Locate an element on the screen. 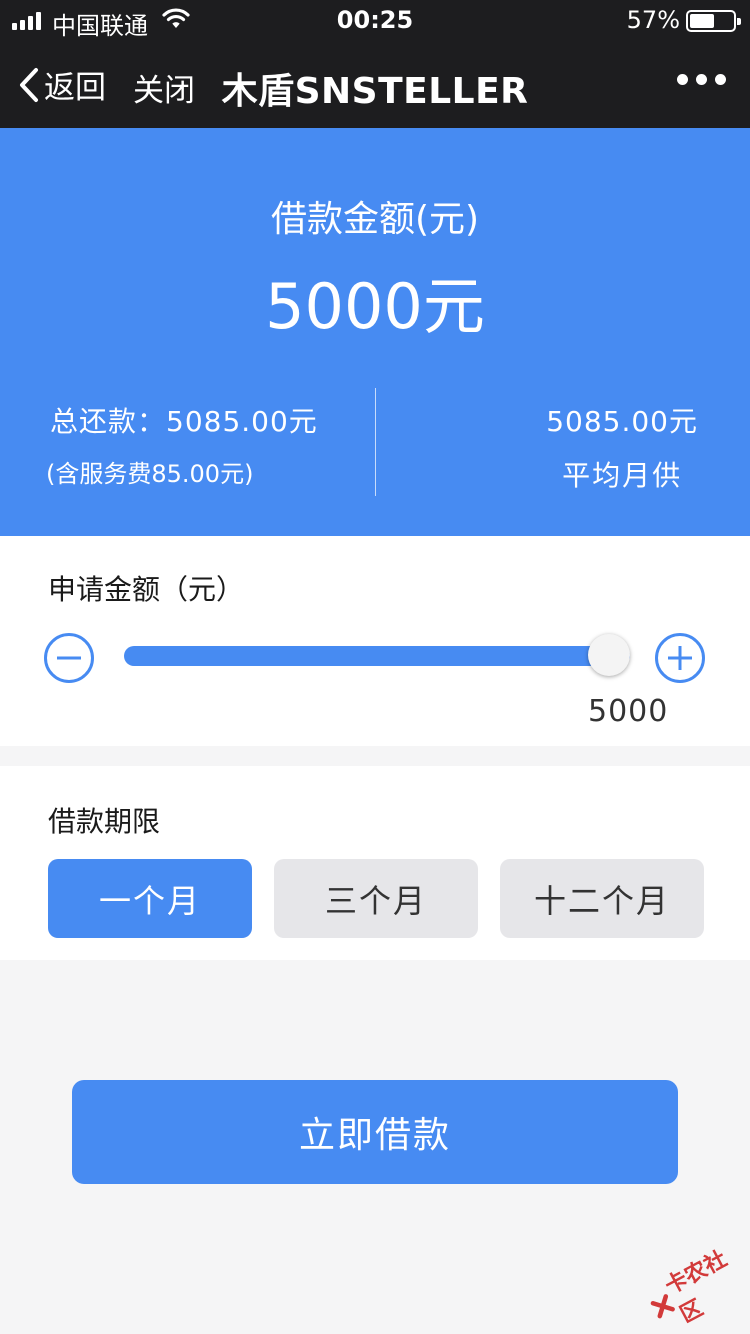 The image size is (750, 1334). apply-amount-value: 5000 is located at coordinates (628, 711).